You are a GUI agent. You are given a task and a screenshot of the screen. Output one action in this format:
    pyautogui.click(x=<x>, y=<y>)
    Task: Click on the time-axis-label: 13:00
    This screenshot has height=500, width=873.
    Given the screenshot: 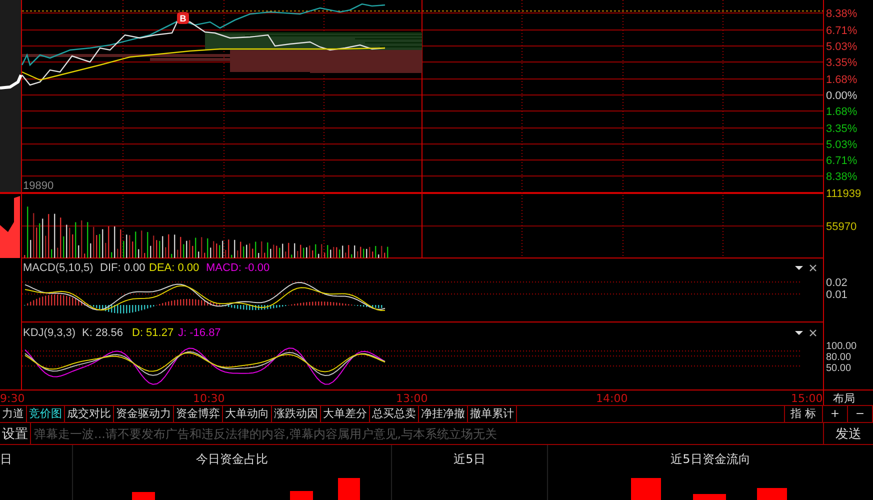 What is the action you would take?
    pyautogui.click(x=412, y=398)
    